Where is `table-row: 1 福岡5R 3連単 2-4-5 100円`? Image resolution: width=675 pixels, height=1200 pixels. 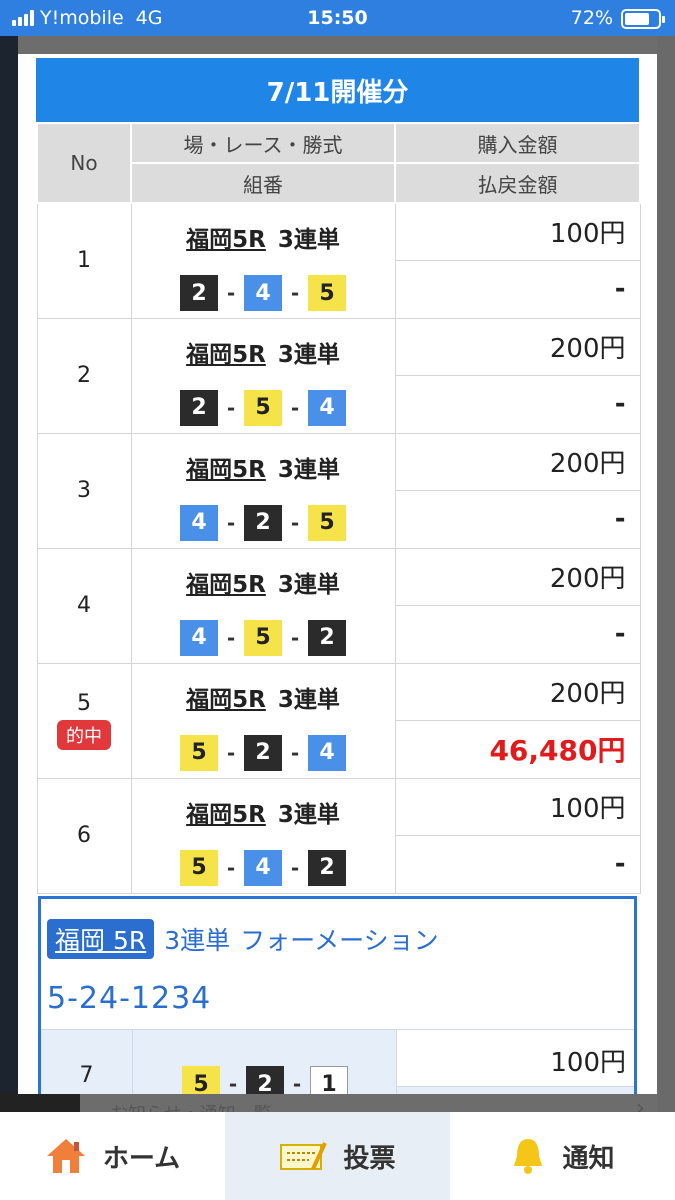
table-row: 1 福岡5R 3連単 2-4-5 100円 is located at coordinates (338, 260).